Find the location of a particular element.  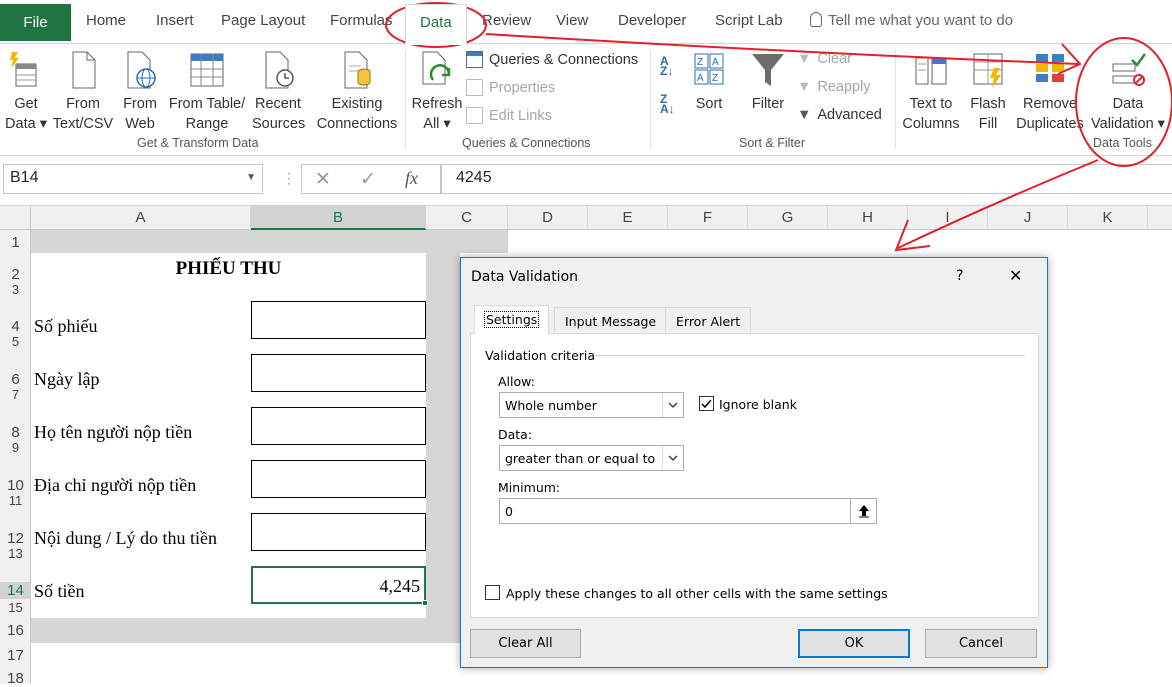

existing-connections-button: Existing Connections is located at coordinates (357, 92).